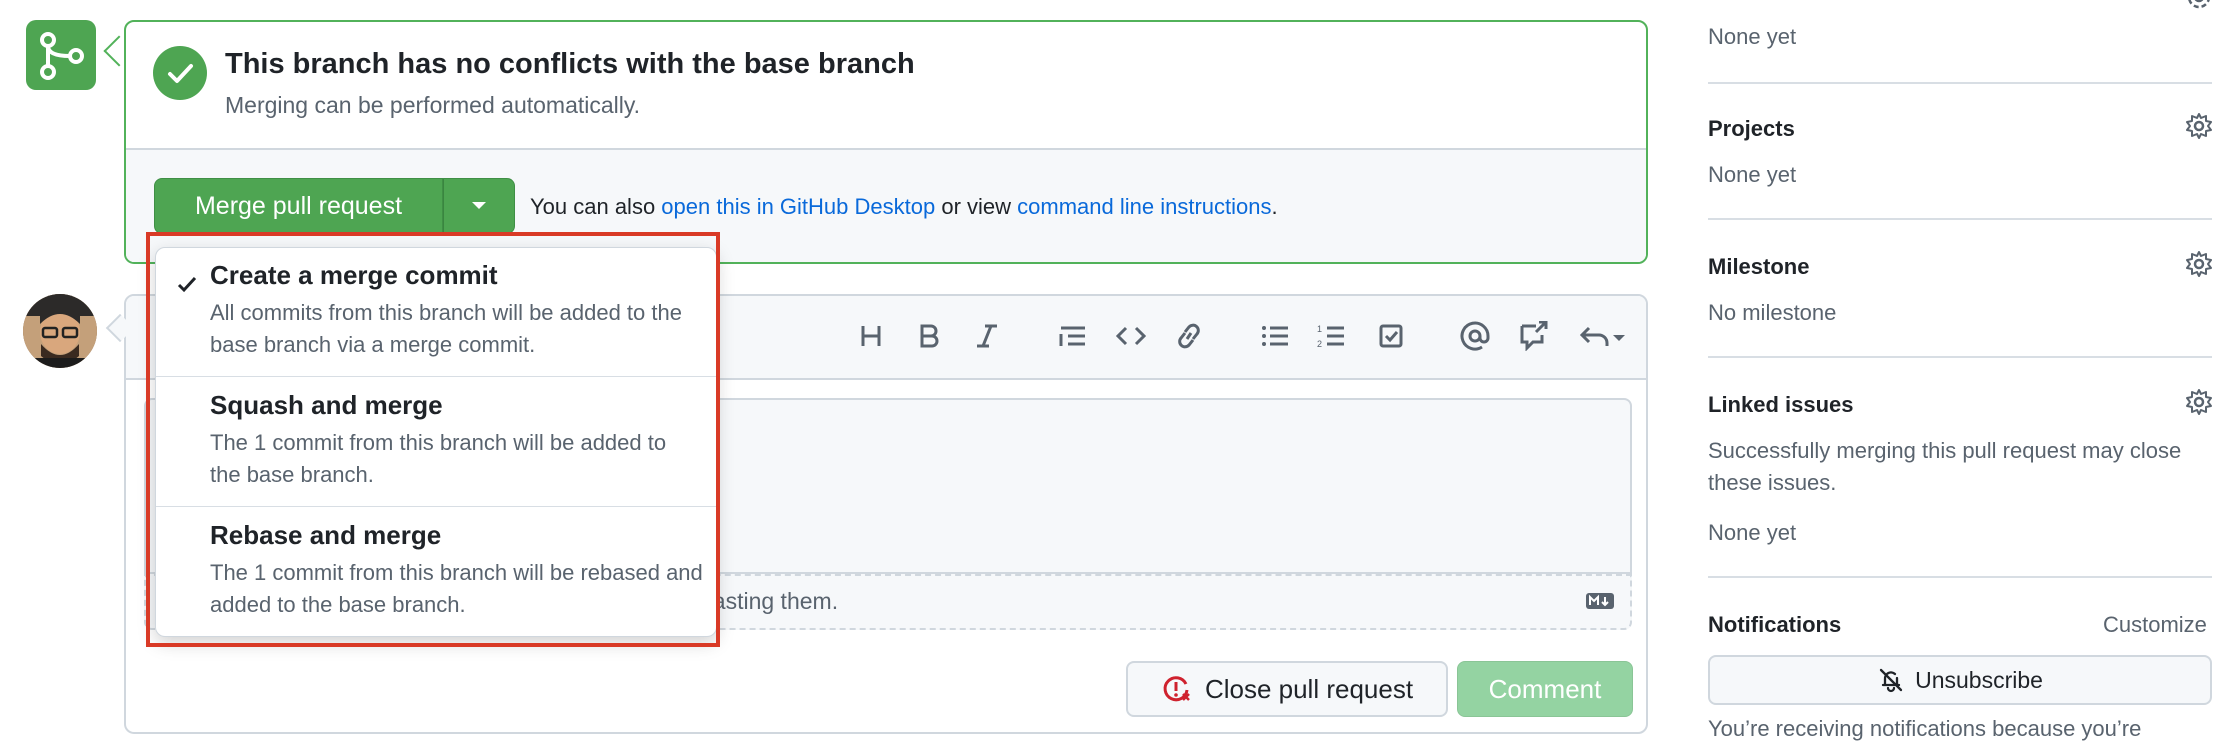 This screenshot has height=742, width=2228. I want to click on close-pull-request-label: Close pull request, so click(1309, 688).